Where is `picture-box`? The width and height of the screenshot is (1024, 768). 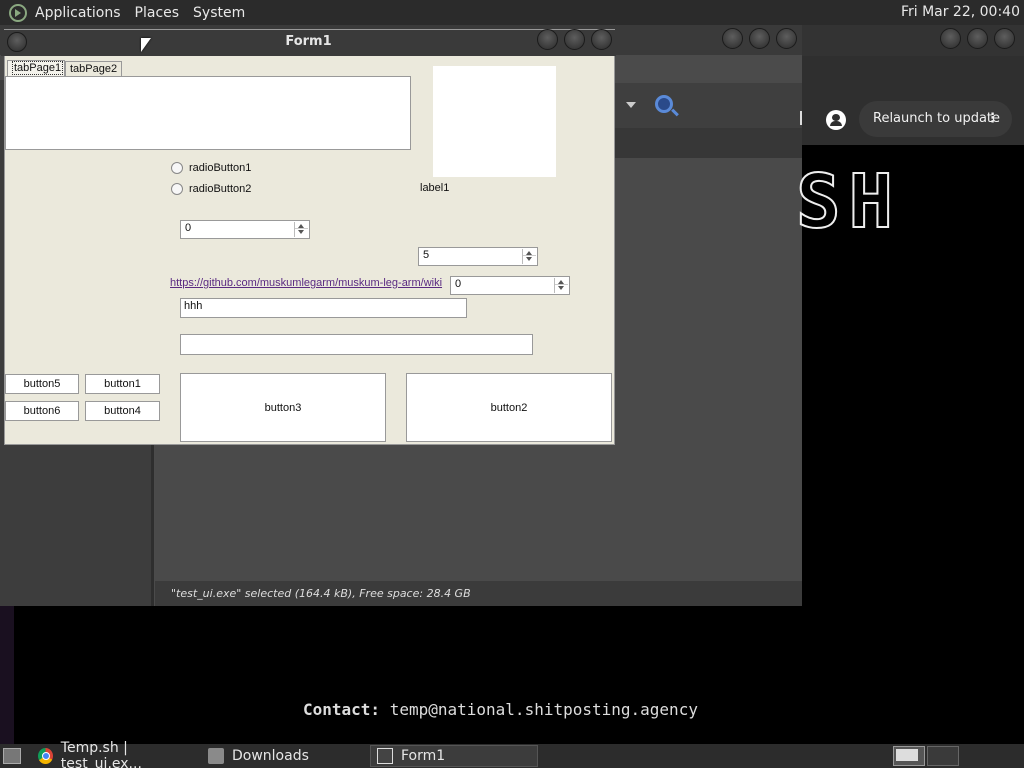
picture-box is located at coordinates (494, 121).